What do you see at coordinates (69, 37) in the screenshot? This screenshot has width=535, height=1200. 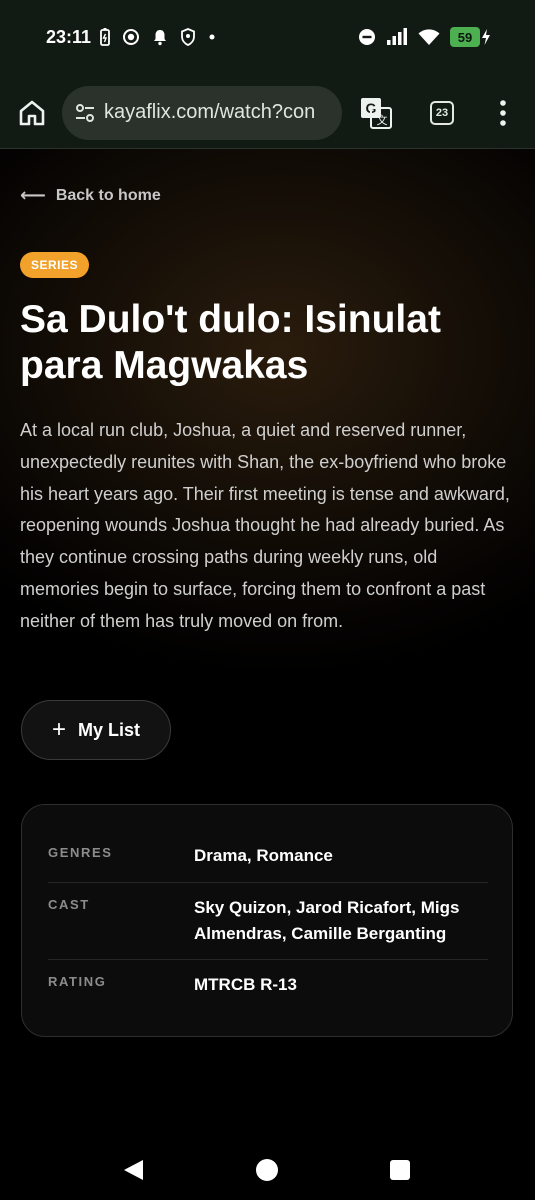 I see `status-time: 23:11` at bounding box center [69, 37].